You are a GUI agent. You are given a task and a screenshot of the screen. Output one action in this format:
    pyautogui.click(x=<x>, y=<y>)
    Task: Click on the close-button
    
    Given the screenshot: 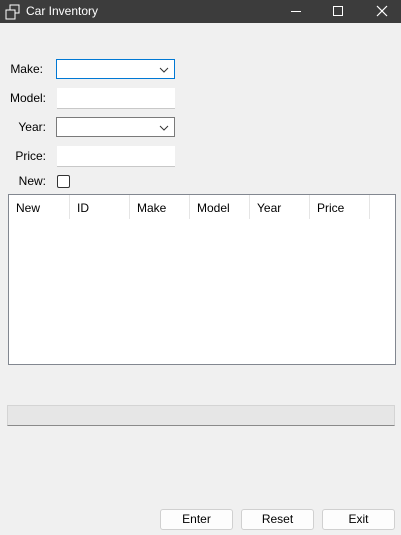 What is the action you would take?
    pyautogui.click(x=381, y=11)
    